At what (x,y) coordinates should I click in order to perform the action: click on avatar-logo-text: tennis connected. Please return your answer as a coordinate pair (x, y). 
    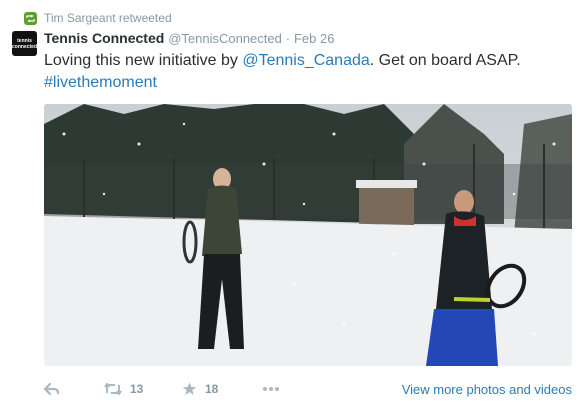
    Looking at the image, I should click on (25, 43).